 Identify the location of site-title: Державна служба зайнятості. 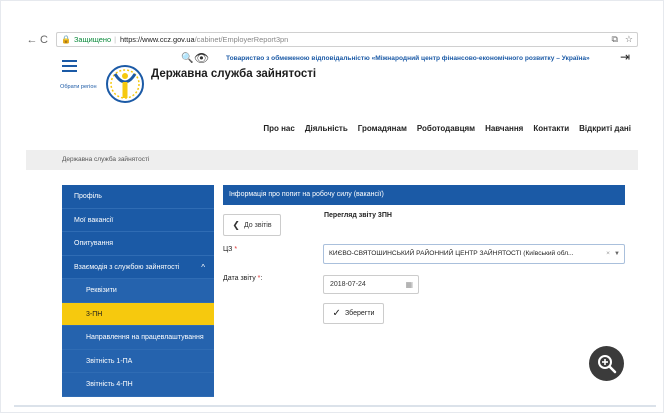
(234, 74).